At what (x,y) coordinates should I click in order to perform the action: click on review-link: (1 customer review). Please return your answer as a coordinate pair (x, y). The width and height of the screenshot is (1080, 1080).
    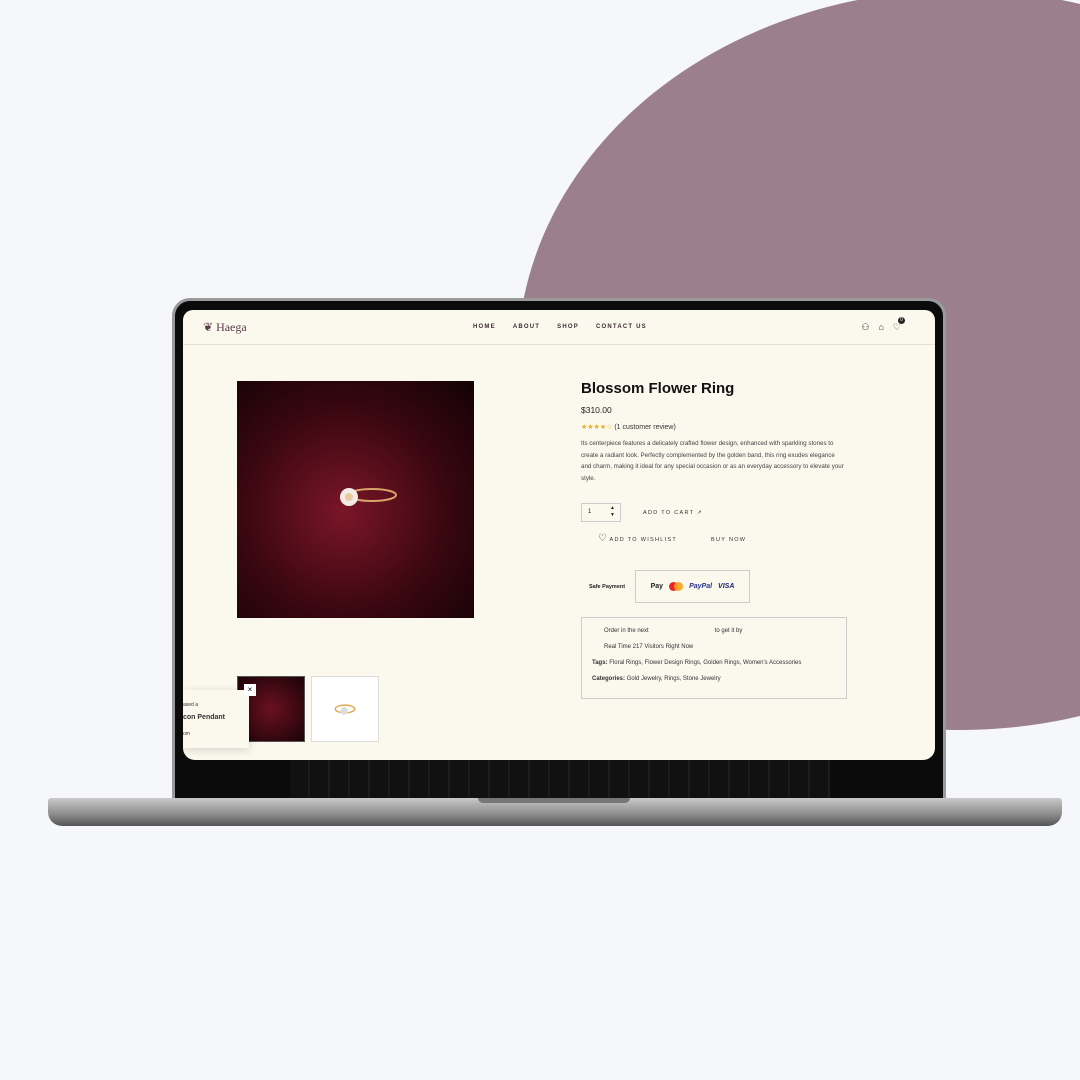
    Looking at the image, I should click on (644, 427).